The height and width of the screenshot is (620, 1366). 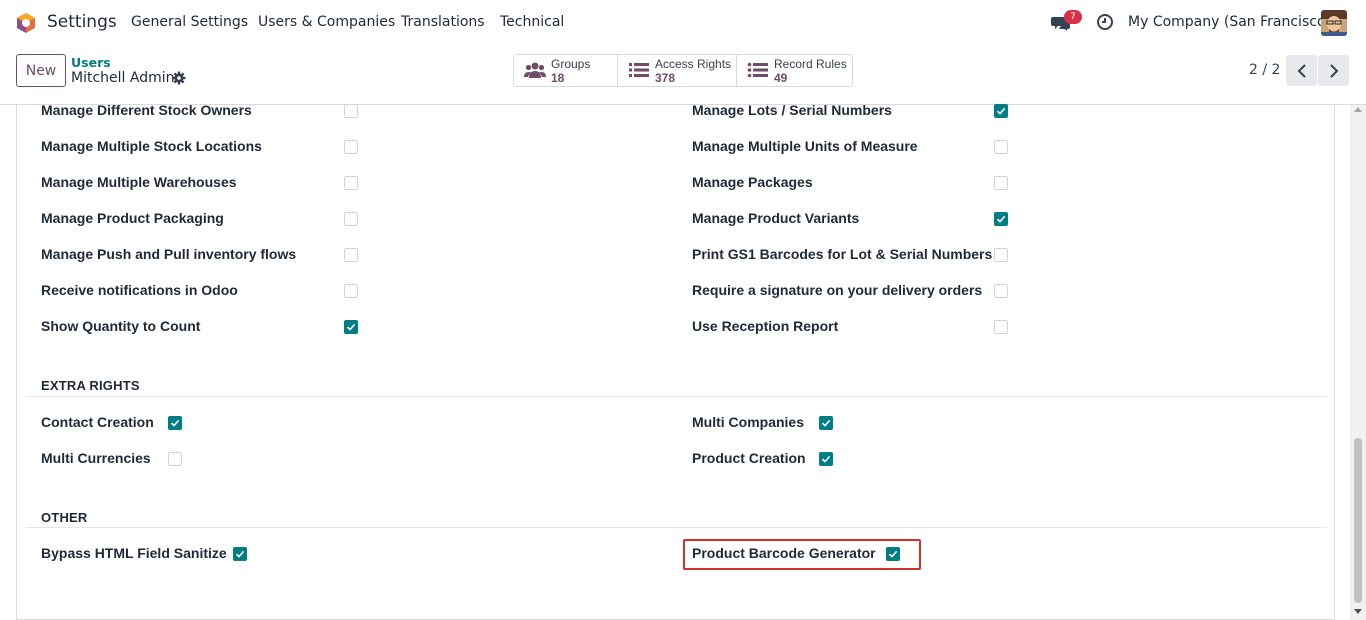 I want to click on notification-badge: 7, so click(x=1073, y=17).